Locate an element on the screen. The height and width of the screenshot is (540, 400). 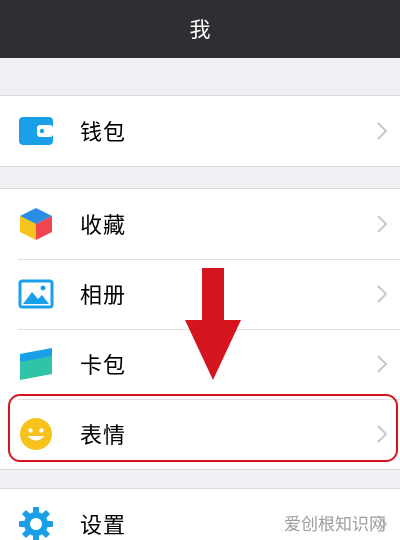
menu-item-label: 相册 is located at coordinates (103, 296).